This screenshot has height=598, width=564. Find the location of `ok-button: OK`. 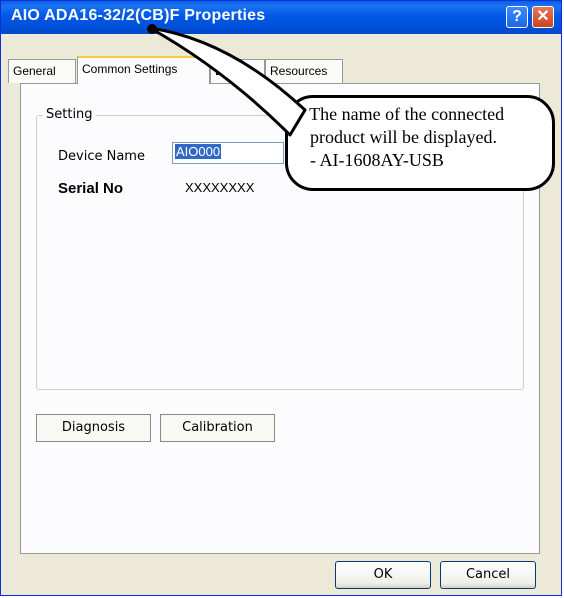

ok-button: OK is located at coordinates (383, 575).